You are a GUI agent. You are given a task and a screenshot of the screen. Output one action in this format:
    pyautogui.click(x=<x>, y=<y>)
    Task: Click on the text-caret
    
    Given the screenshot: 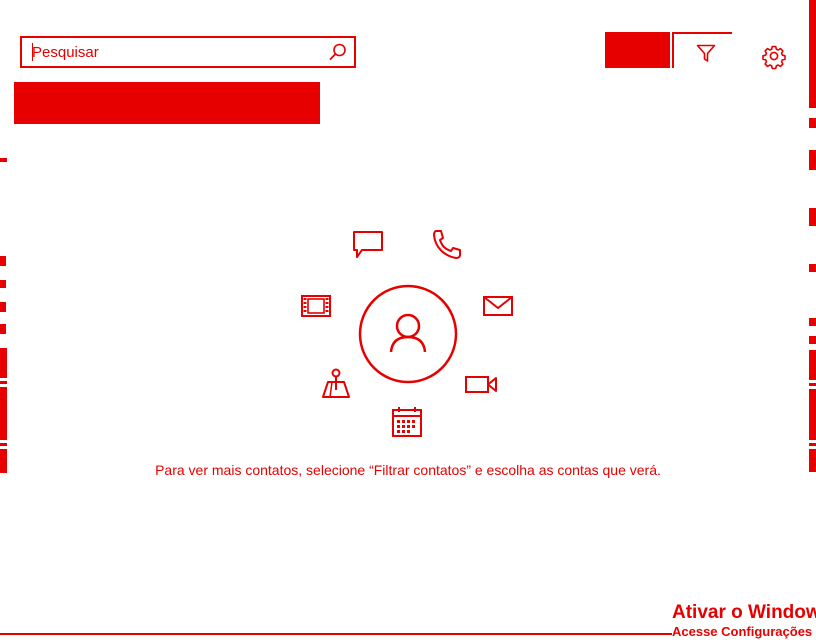 What is the action you would take?
    pyautogui.click(x=32, y=52)
    